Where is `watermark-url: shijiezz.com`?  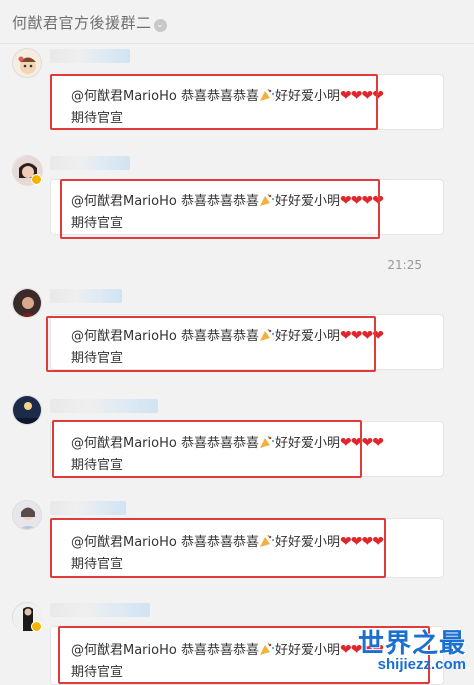 watermark-url: shijiezz.com is located at coordinates (421, 664).